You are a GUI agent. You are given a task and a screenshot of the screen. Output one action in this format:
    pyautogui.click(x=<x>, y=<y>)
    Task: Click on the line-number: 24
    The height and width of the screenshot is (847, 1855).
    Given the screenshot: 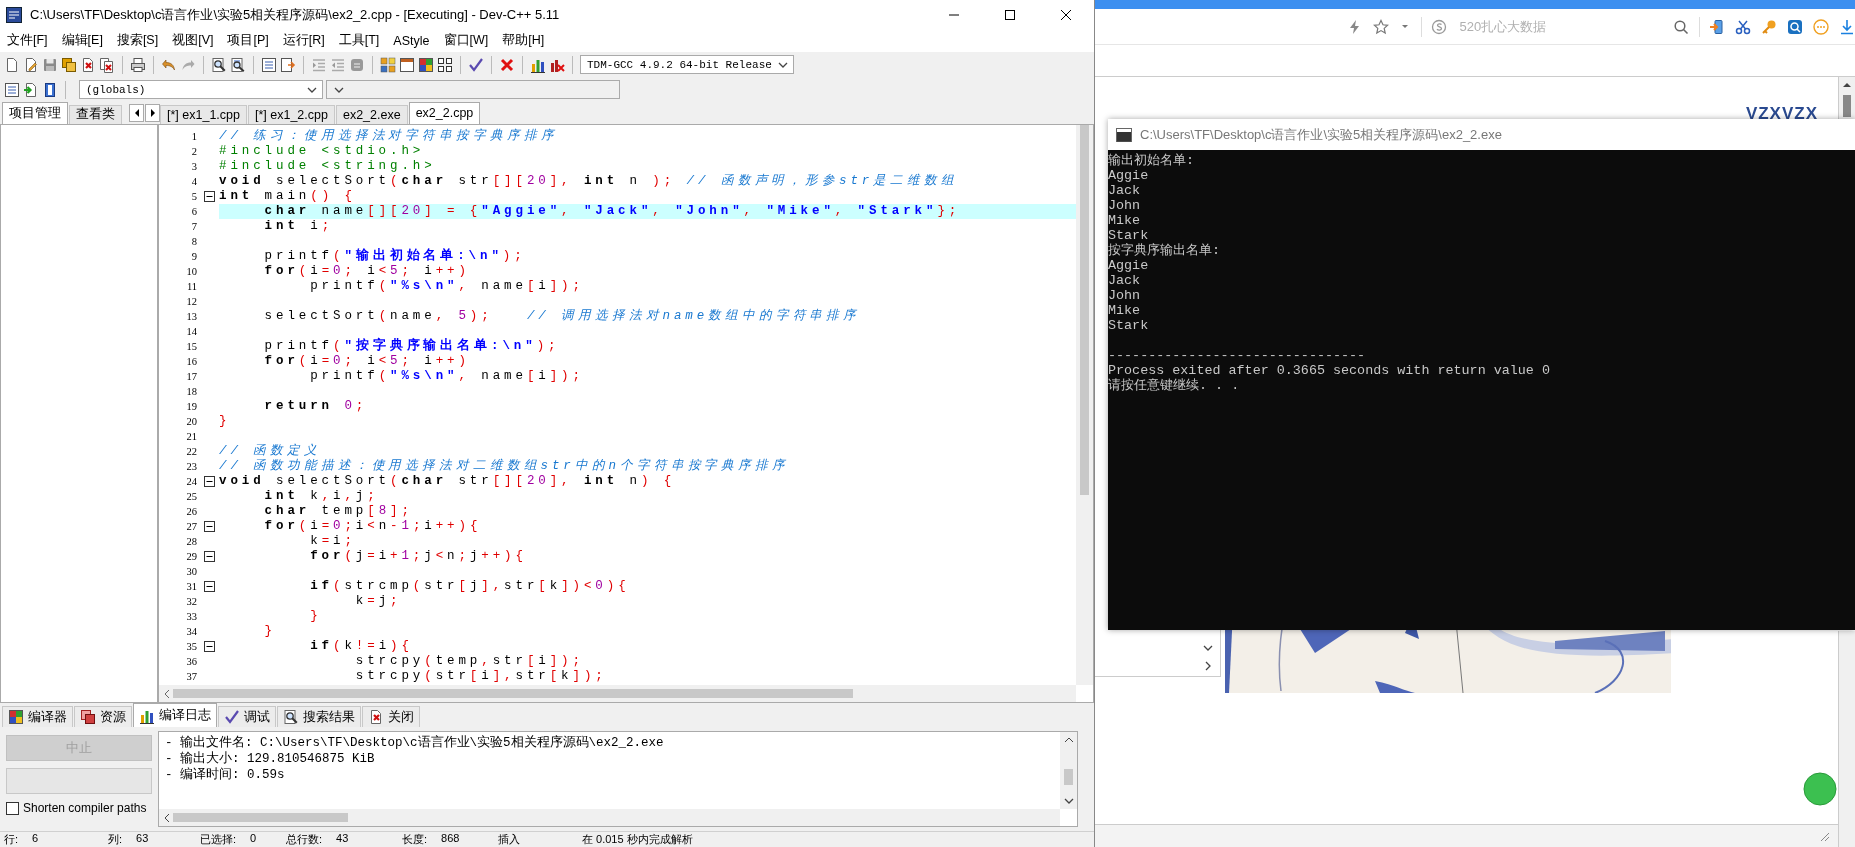 What is the action you would take?
    pyautogui.click(x=191, y=481)
    